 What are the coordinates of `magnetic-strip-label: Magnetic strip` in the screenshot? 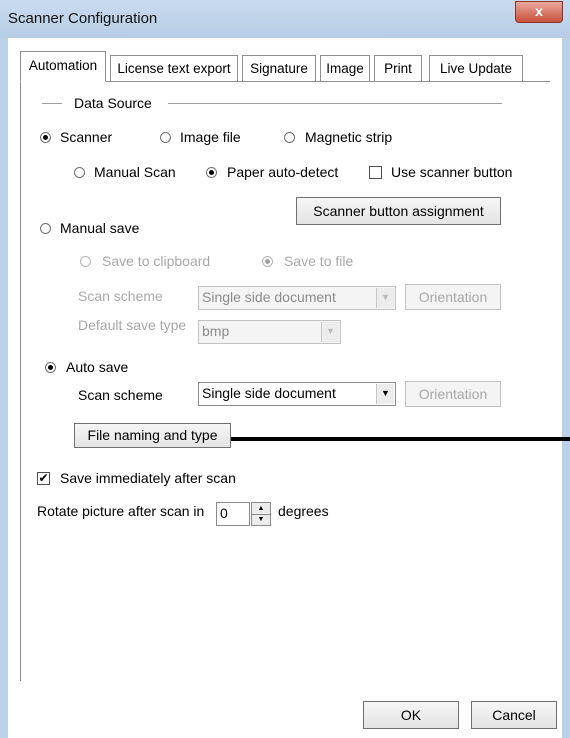 It's located at (349, 137).